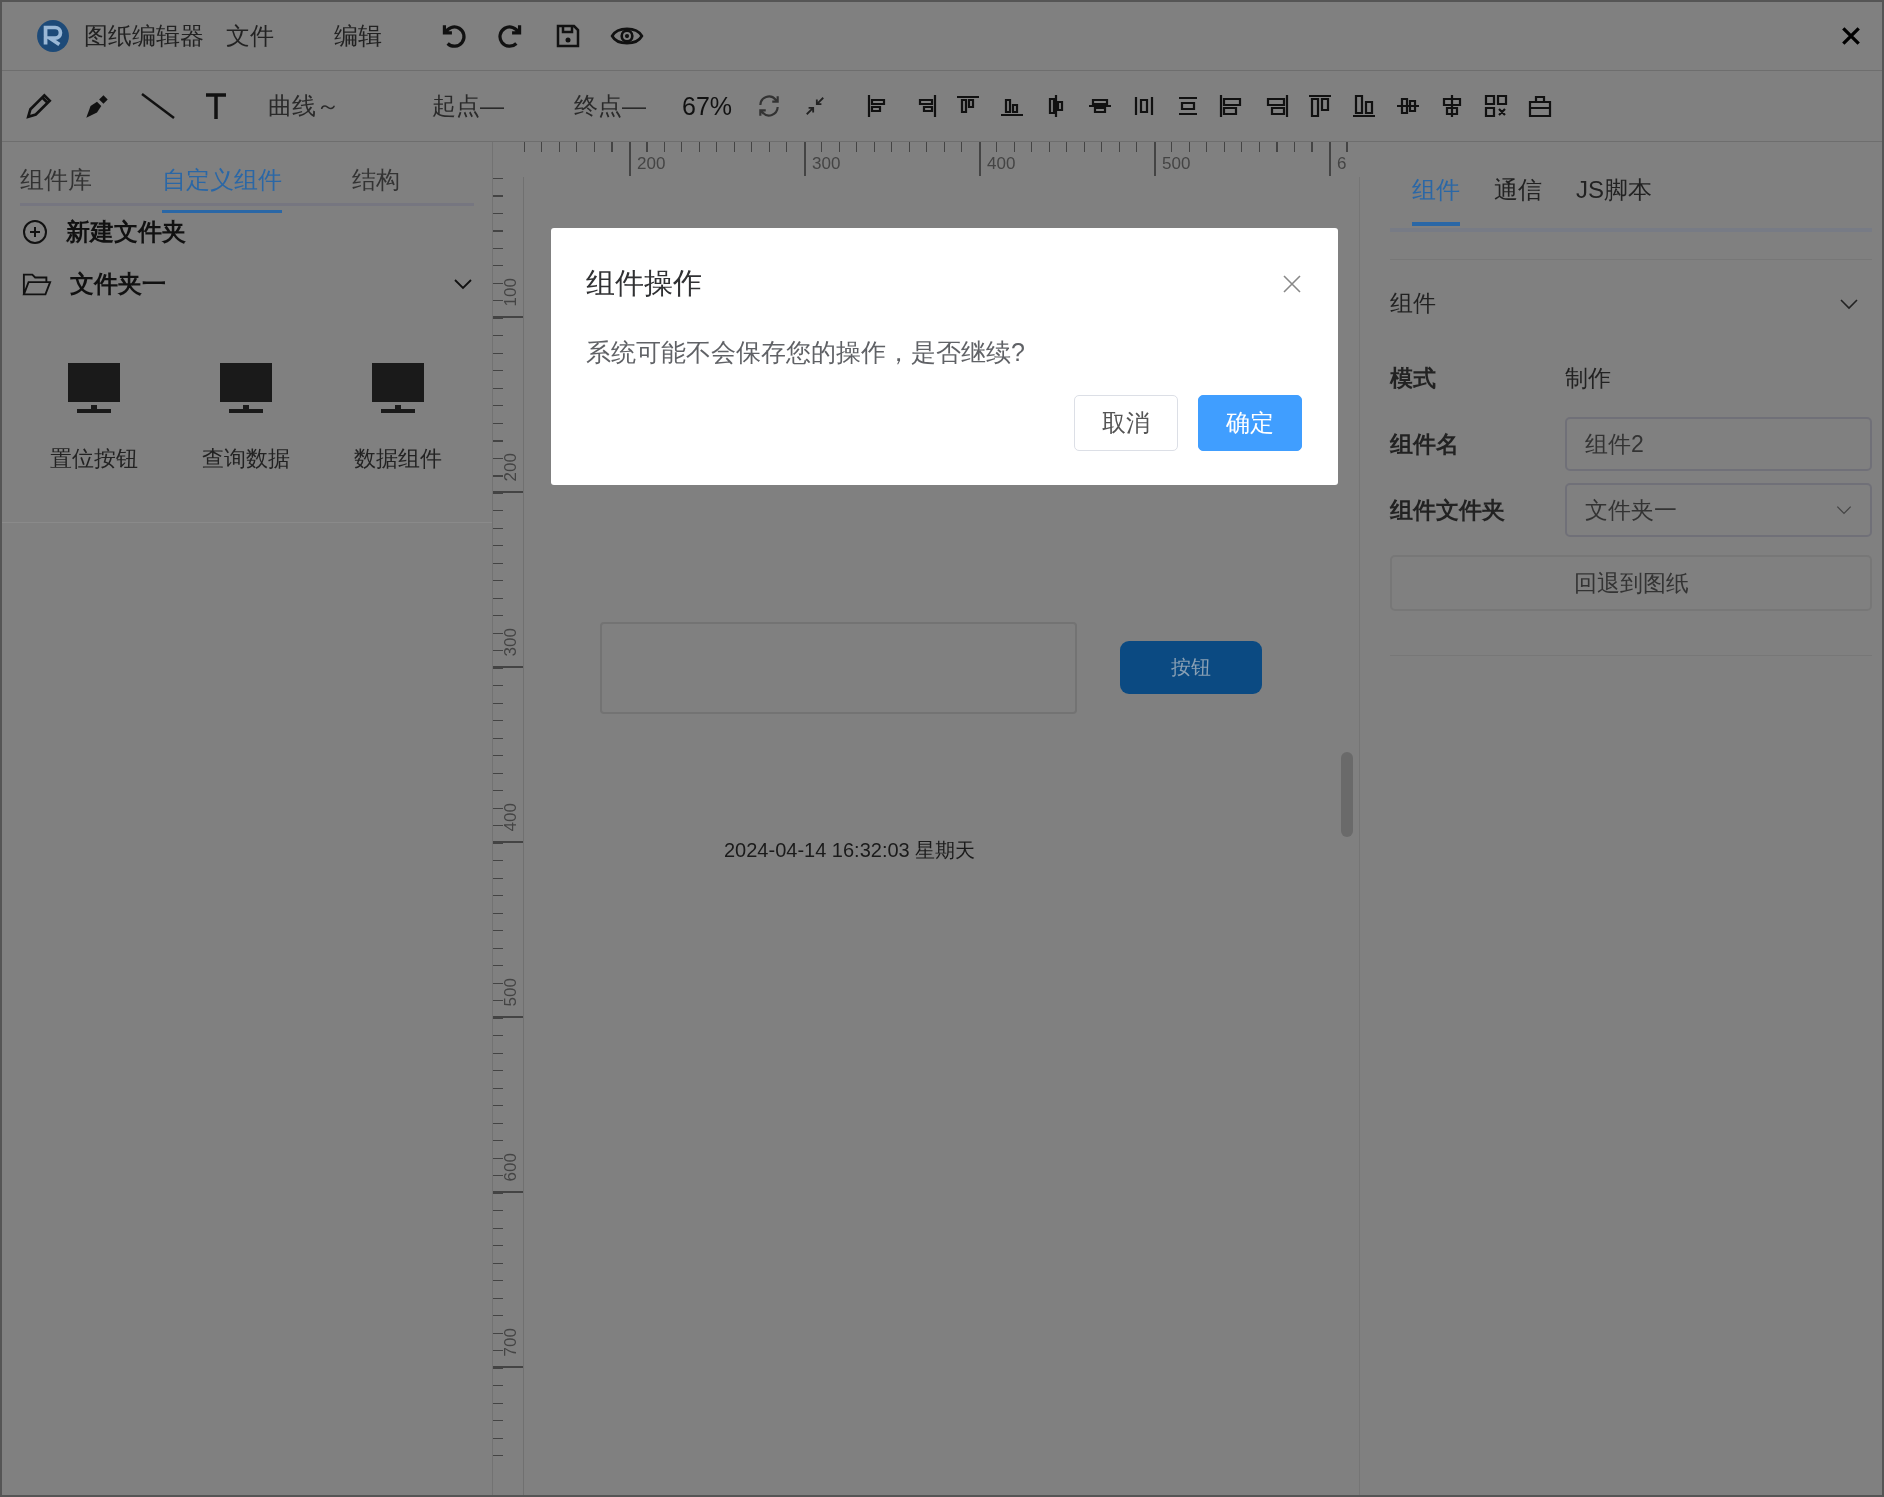 This screenshot has height=1497, width=1884. Describe the element at coordinates (126, 232) in the screenshot. I see `new-folder-button: 新建文件夹` at that location.